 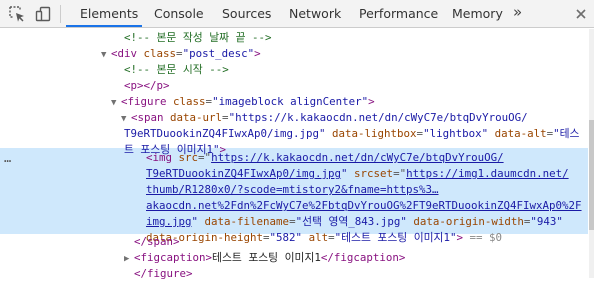 What do you see at coordinates (179, 13) in the screenshot?
I see `tab-console: Console` at bounding box center [179, 13].